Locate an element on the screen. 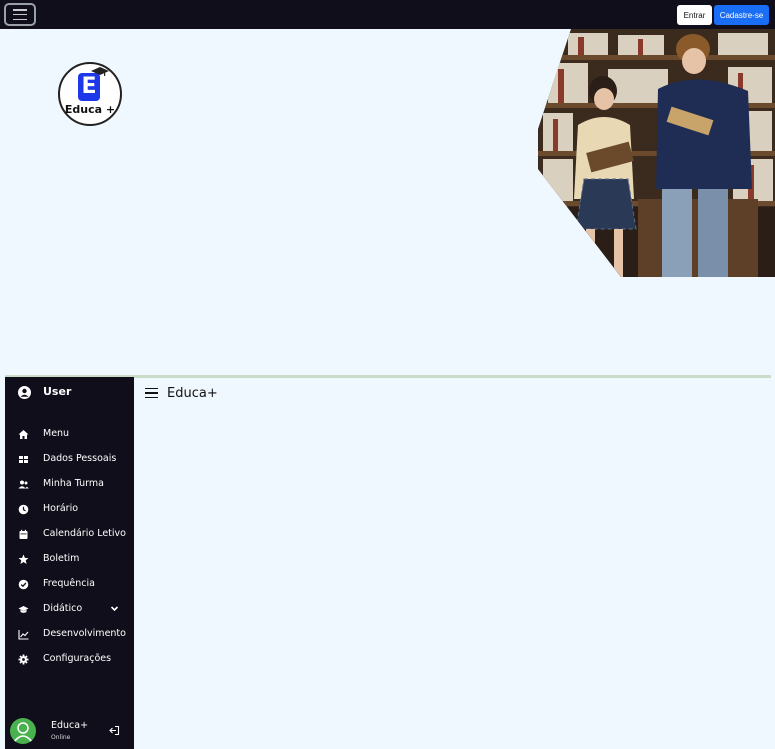 The image size is (775, 749). sidebar-item-horario: Horário is located at coordinates (69, 510).